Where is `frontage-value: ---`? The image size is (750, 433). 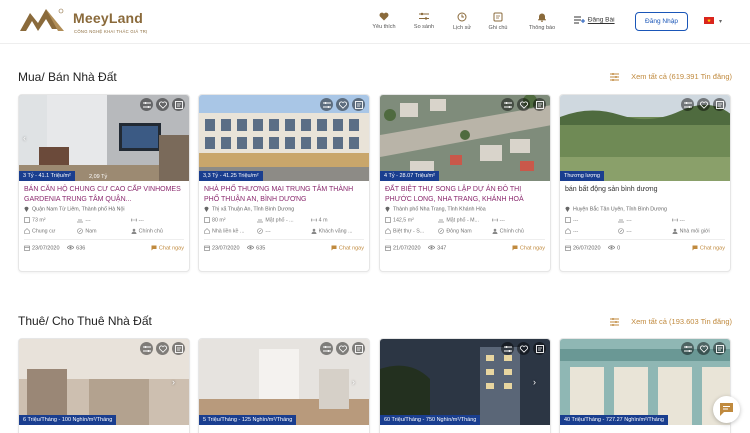
frontage-value: --- is located at coordinates (629, 220).